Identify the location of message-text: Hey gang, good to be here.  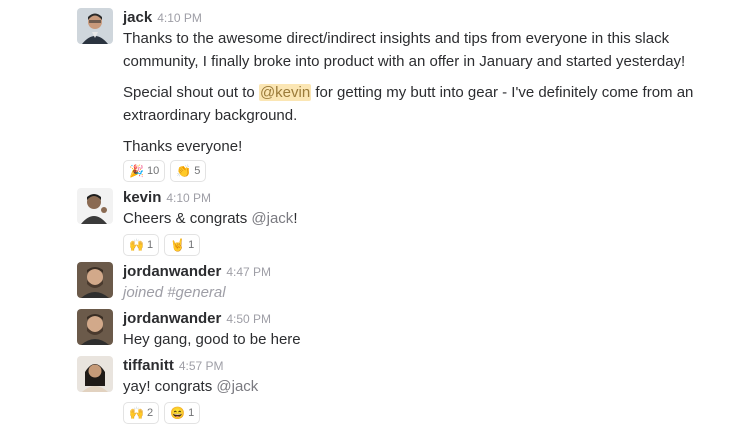
(212, 339).